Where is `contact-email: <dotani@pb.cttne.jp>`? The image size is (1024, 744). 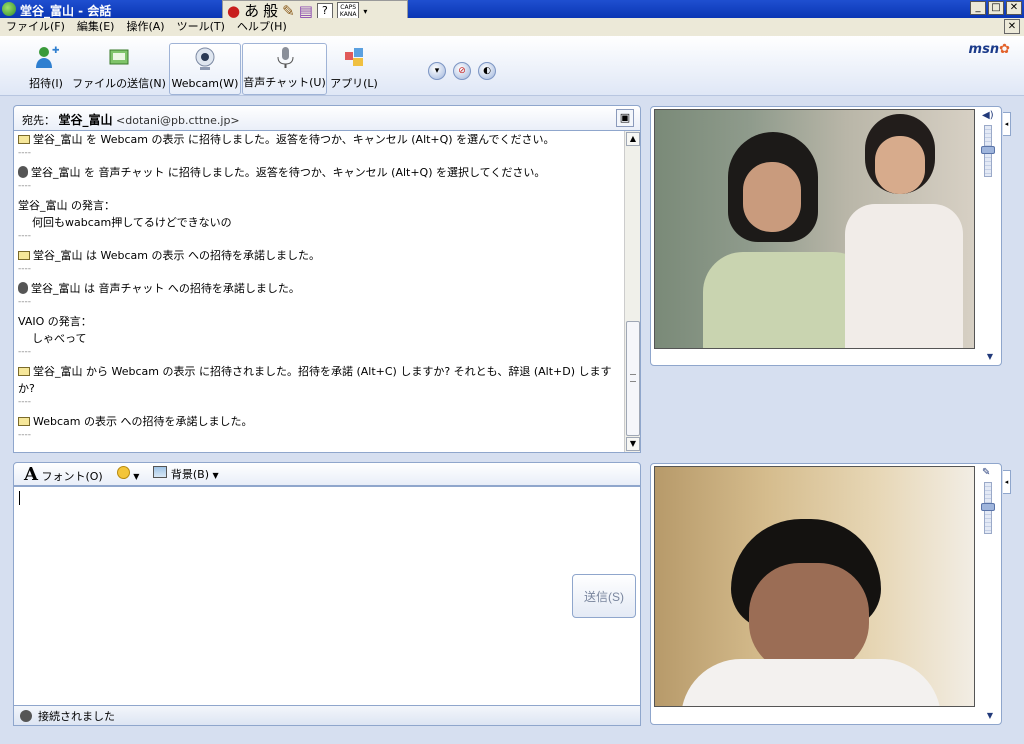
contact-email: <dotani@pb.cttne.jp> is located at coordinates (178, 120).